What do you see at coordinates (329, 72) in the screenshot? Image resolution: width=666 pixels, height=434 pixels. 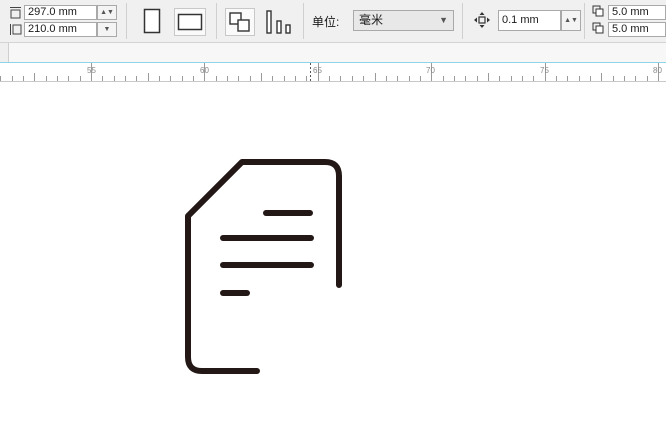 I see `ruler-ticks` at bounding box center [329, 72].